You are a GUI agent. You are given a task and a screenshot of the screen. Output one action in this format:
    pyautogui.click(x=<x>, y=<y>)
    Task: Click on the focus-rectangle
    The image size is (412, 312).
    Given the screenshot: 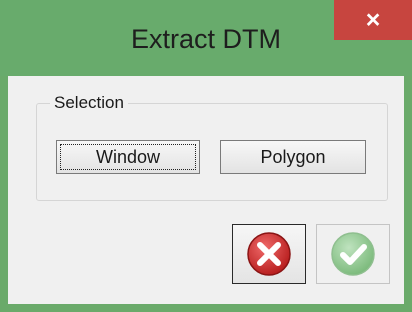 What is the action you would take?
    pyautogui.click(x=128, y=157)
    